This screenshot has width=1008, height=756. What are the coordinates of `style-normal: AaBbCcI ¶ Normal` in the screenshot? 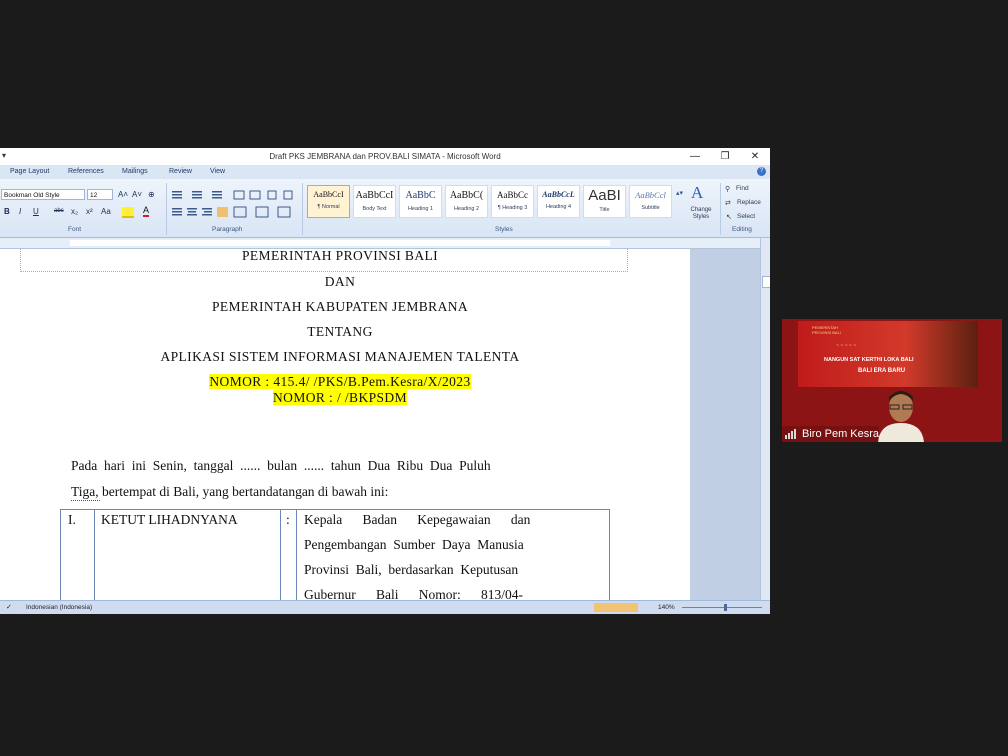 It's located at (328, 201).